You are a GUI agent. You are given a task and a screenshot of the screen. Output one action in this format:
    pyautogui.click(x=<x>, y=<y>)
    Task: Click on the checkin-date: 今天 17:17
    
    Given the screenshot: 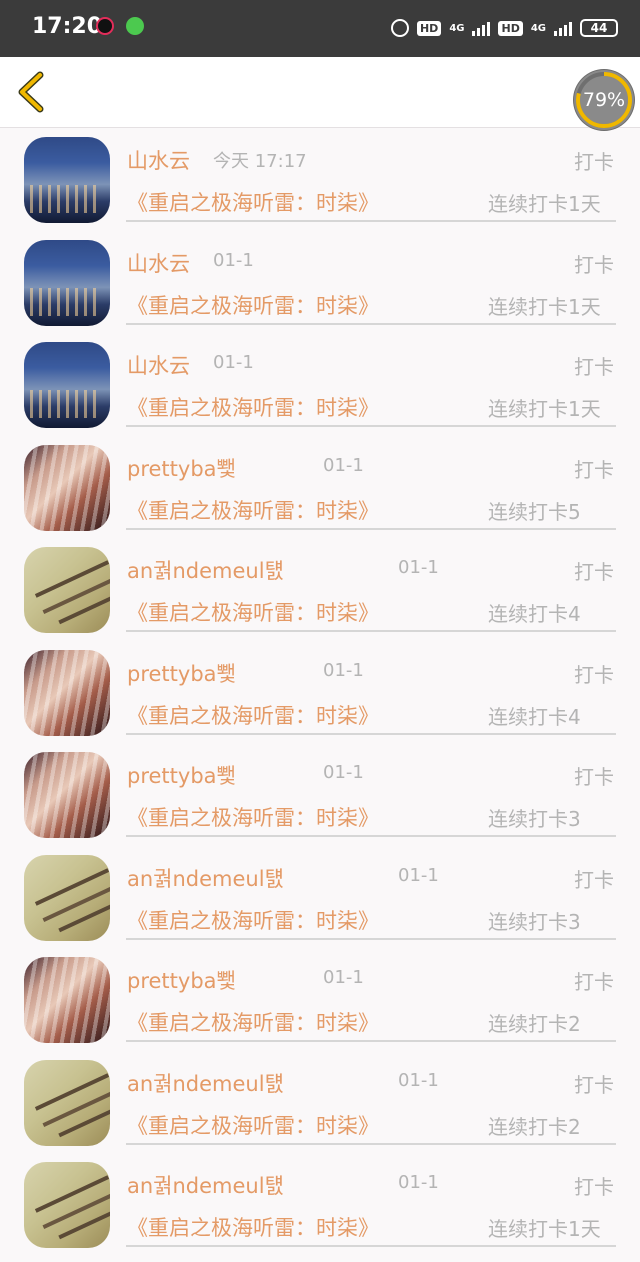 What is the action you would take?
    pyautogui.click(x=260, y=161)
    